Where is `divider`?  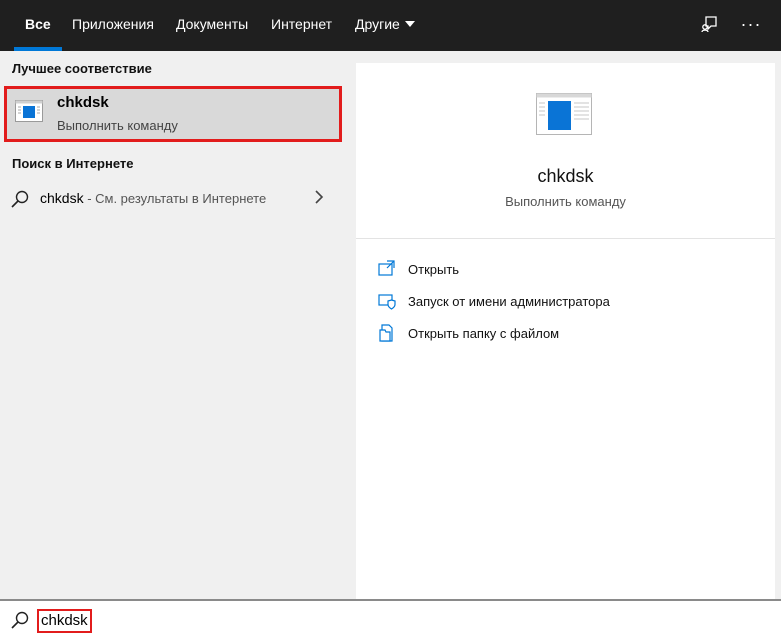 divider is located at coordinates (565, 238).